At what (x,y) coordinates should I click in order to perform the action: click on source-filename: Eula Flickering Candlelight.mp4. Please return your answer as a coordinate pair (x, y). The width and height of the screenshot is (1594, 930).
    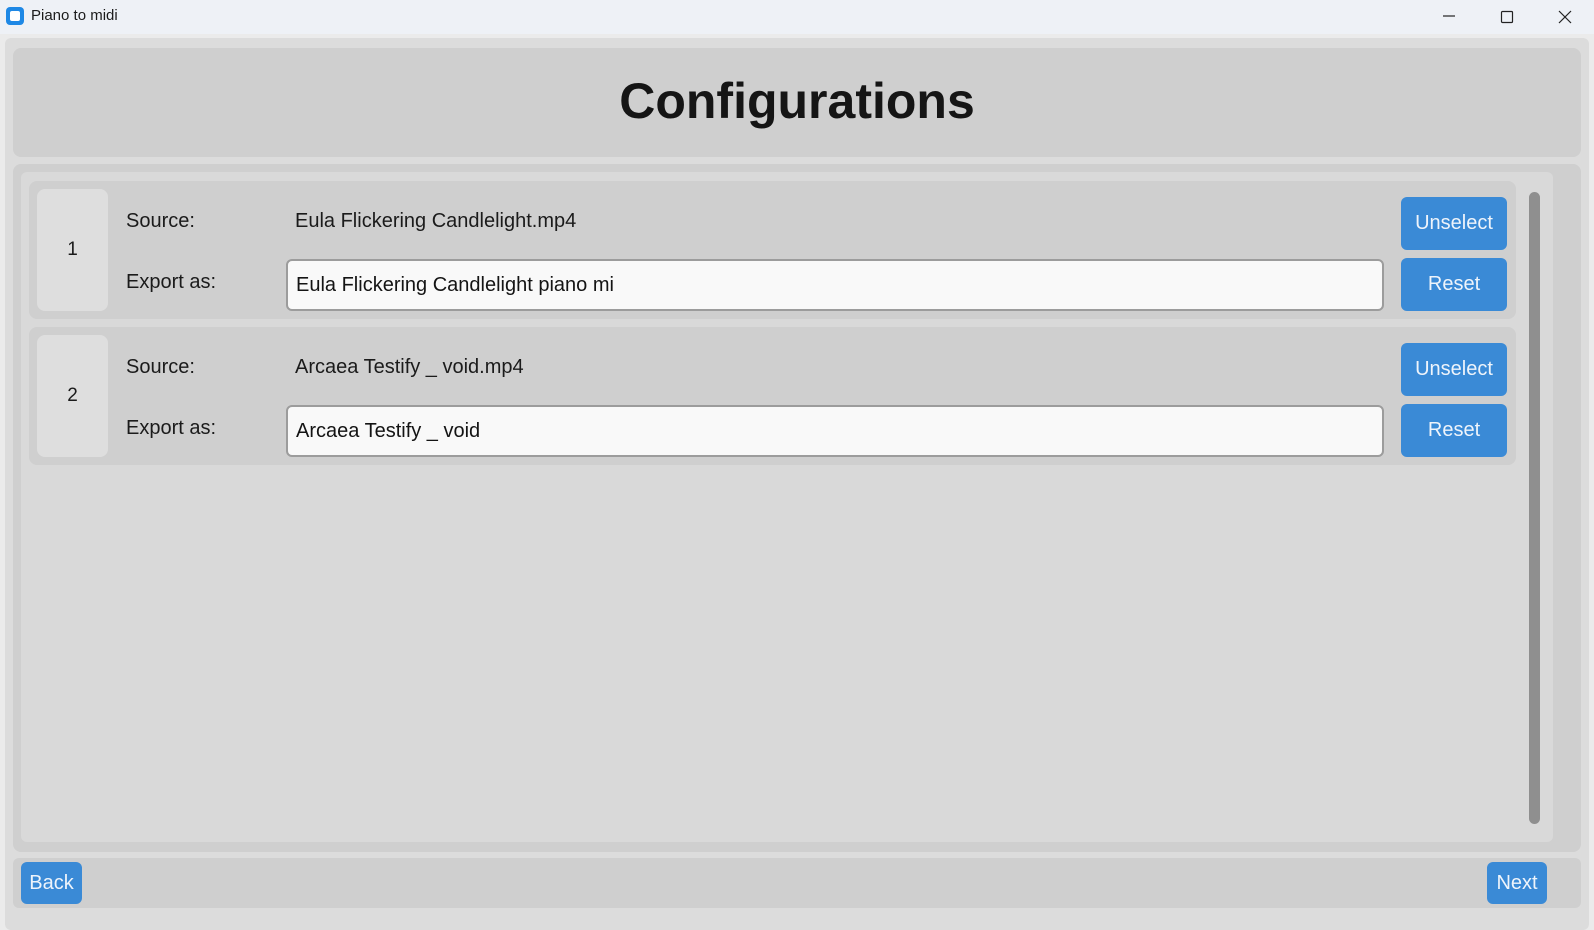
    Looking at the image, I should click on (436, 221).